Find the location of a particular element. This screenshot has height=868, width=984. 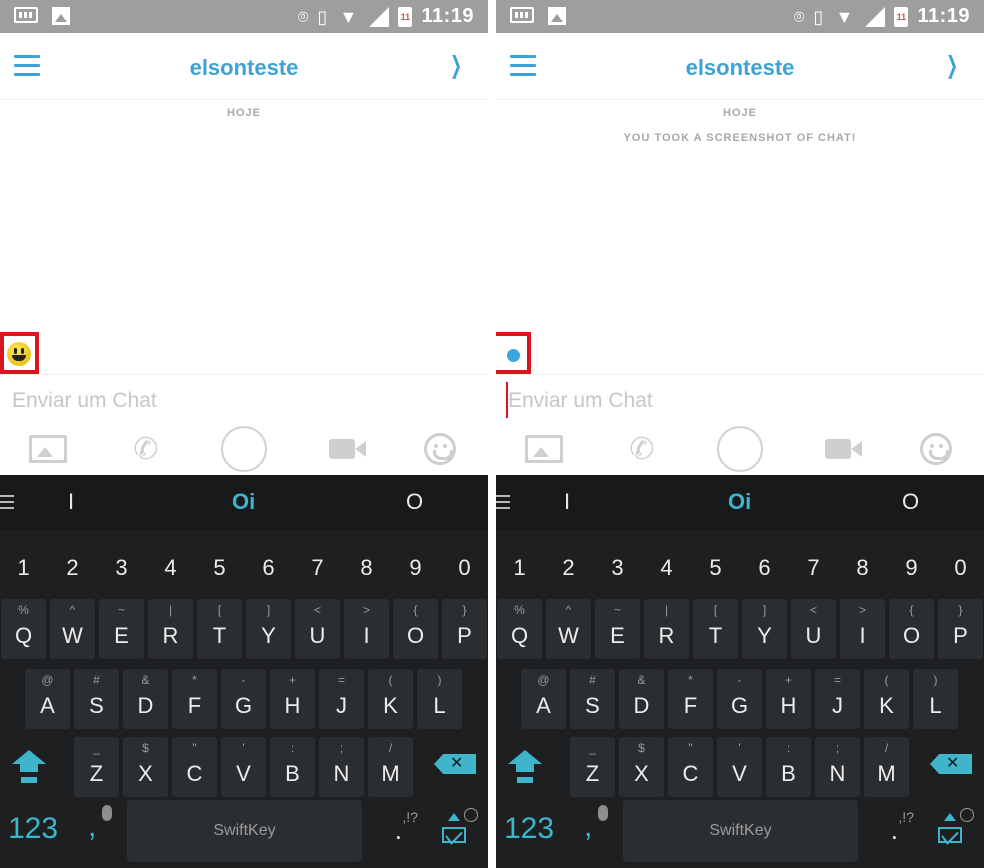

key-z: _ Z is located at coordinates (592, 767).